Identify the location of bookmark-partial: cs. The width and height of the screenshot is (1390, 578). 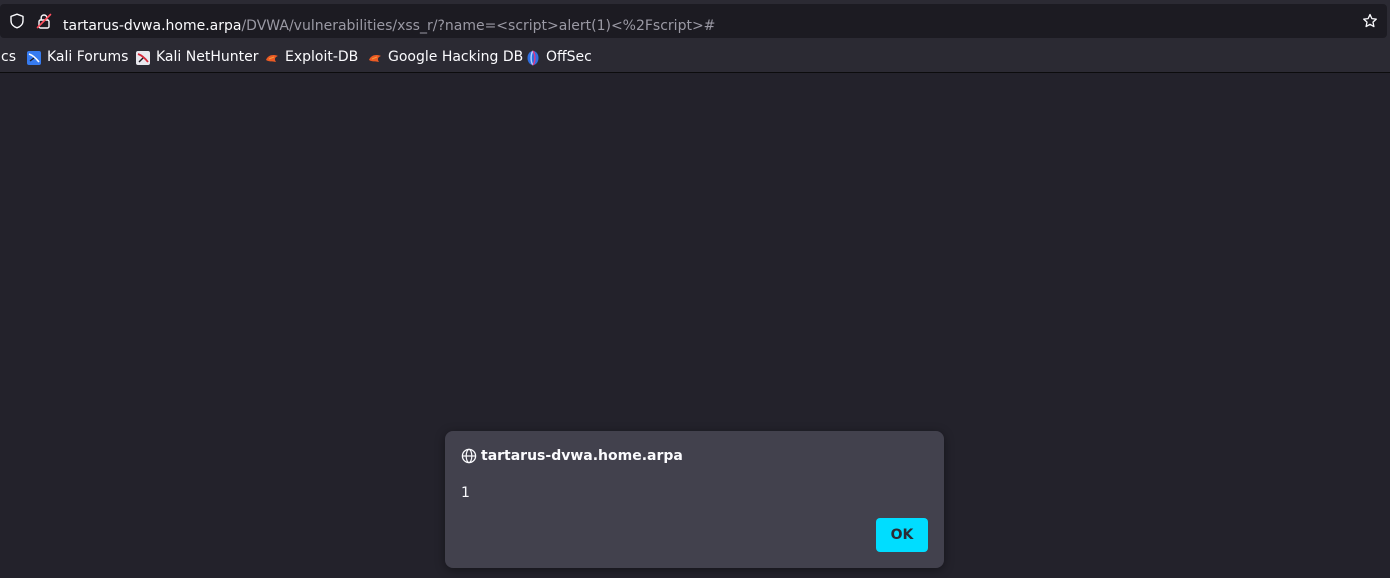
(8, 57).